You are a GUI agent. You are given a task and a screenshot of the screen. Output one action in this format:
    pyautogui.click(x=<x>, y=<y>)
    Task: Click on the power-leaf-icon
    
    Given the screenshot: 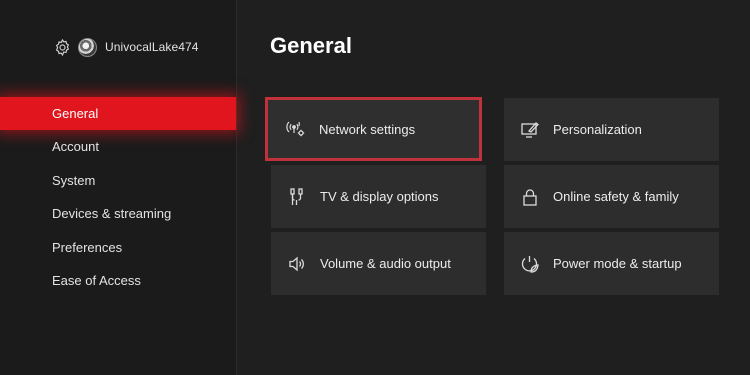 What is the action you would take?
    pyautogui.click(x=530, y=264)
    